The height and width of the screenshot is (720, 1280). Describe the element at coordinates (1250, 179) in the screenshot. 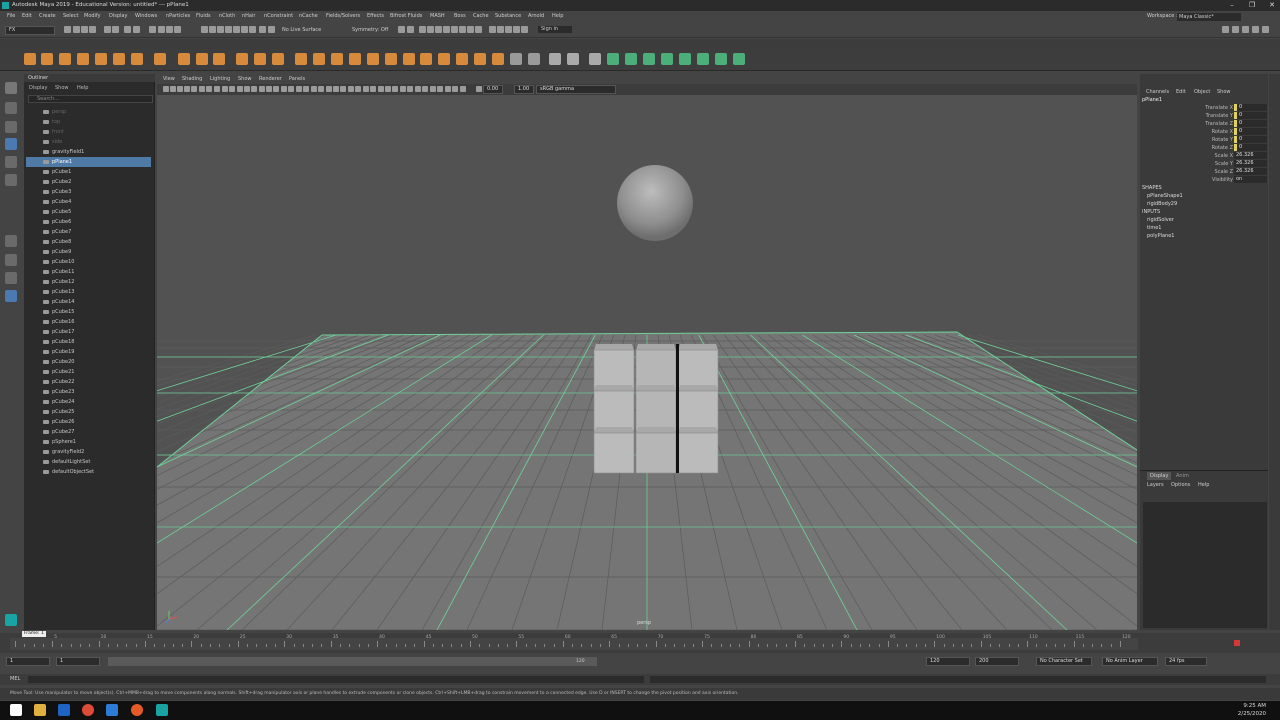

I see `channel-attr-value: on` at that location.